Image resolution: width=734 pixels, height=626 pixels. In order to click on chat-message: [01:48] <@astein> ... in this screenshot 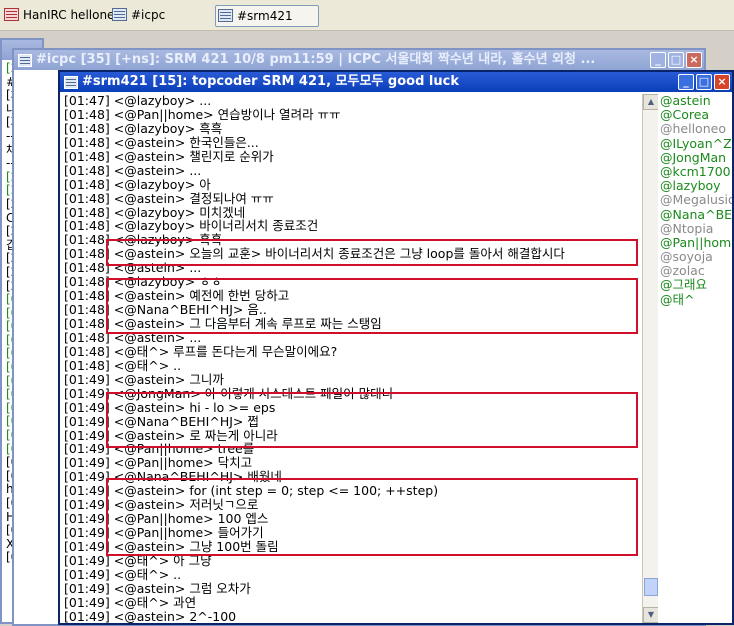, I will do `click(133, 170)`.